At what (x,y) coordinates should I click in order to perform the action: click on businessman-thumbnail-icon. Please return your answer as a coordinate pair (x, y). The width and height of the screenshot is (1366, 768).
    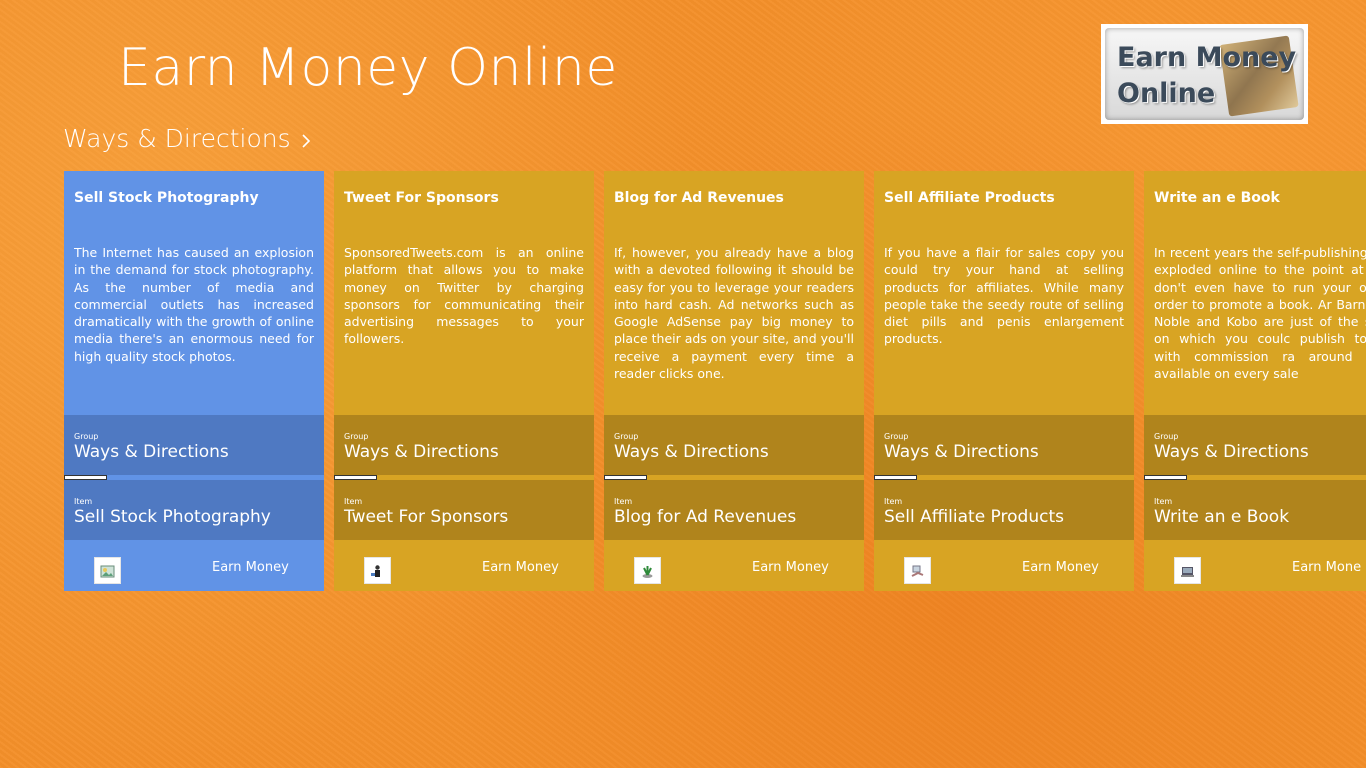
    Looking at the image, I should click on (377, 570).